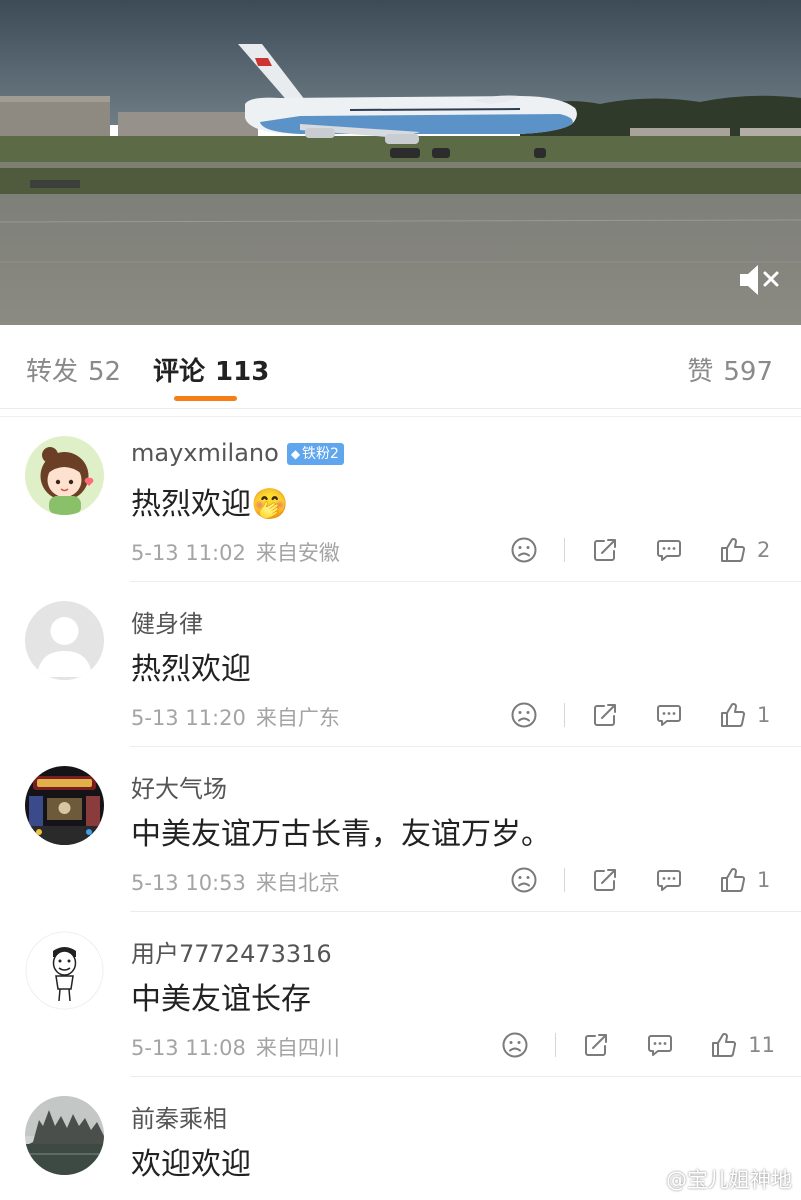 The image size is (801, 1200). I want to click on comment-item: mayxmilano ◆ 铁粉2 热烈欢迎🤭 5-13 11:02 来自安徽 2, so click(400, 499).